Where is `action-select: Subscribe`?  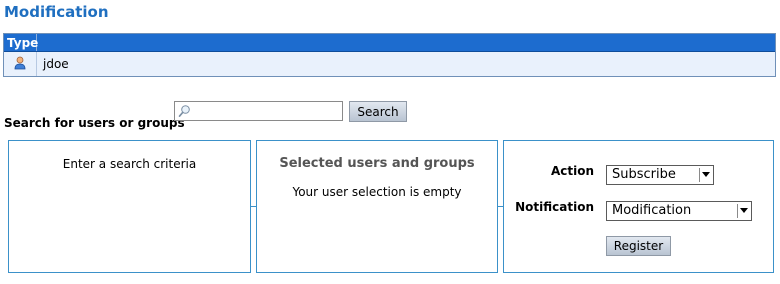
action-select: Subscribe is located at coordinates (660, 175).